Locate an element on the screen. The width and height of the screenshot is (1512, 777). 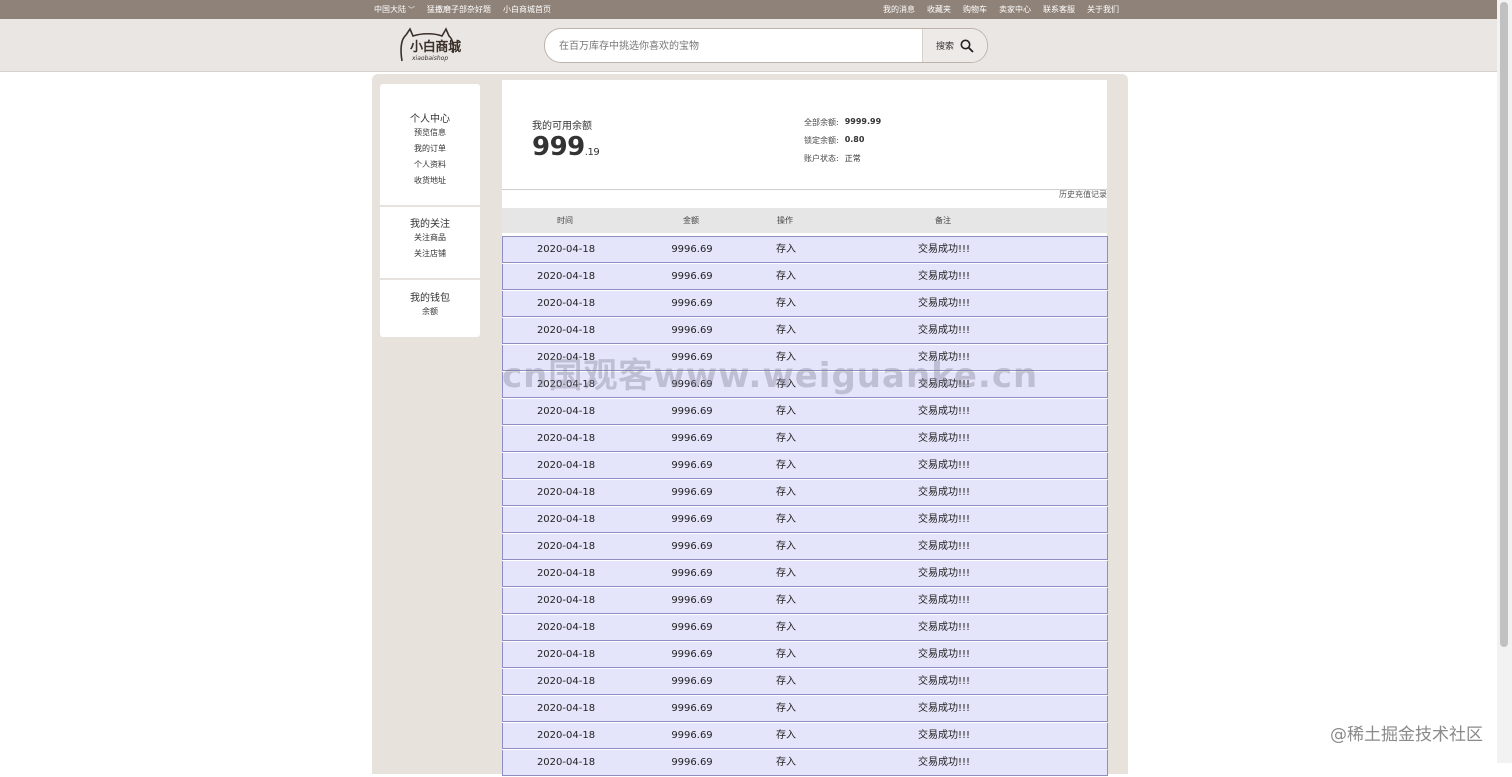
header: 小白商城 xiaobaishop 搜索 is located at coordinates (748, 45).